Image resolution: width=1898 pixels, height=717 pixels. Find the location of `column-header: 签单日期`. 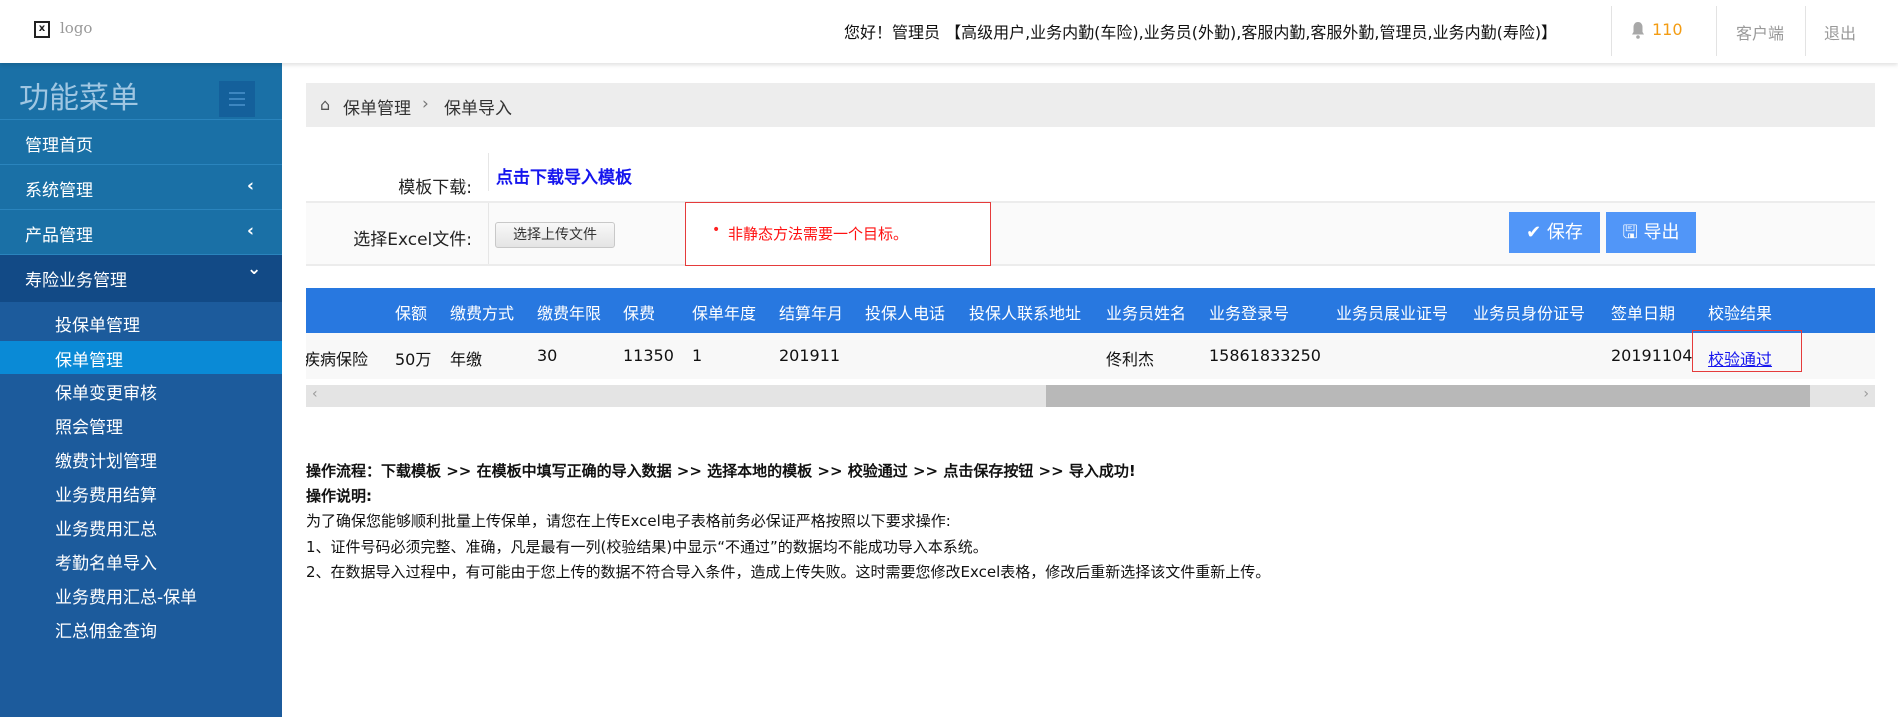

column-header: 签单日期 is located at coordinates (1643, 313).